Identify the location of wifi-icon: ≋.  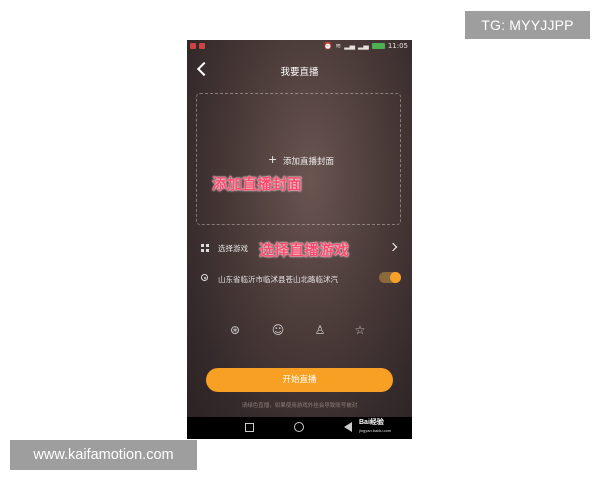
(338, 46).